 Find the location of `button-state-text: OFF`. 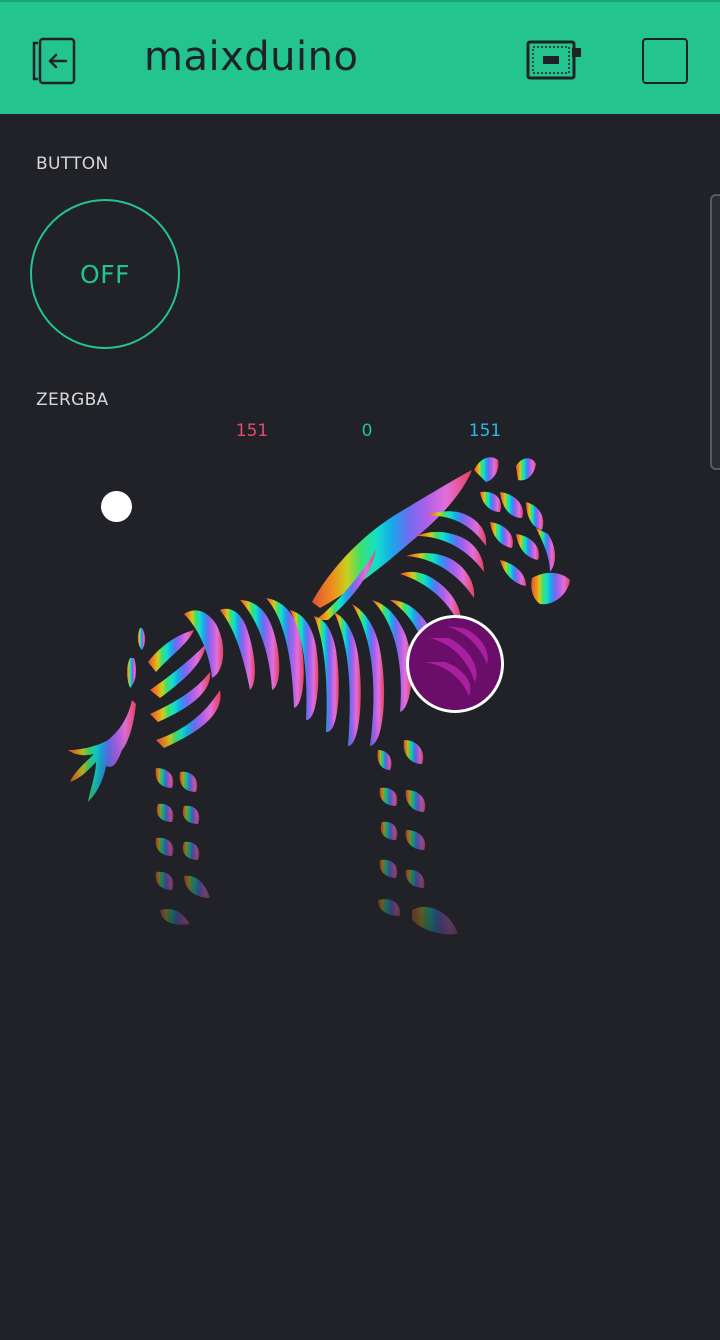

button-state-text: OFF is located at coordinates (105, 274).